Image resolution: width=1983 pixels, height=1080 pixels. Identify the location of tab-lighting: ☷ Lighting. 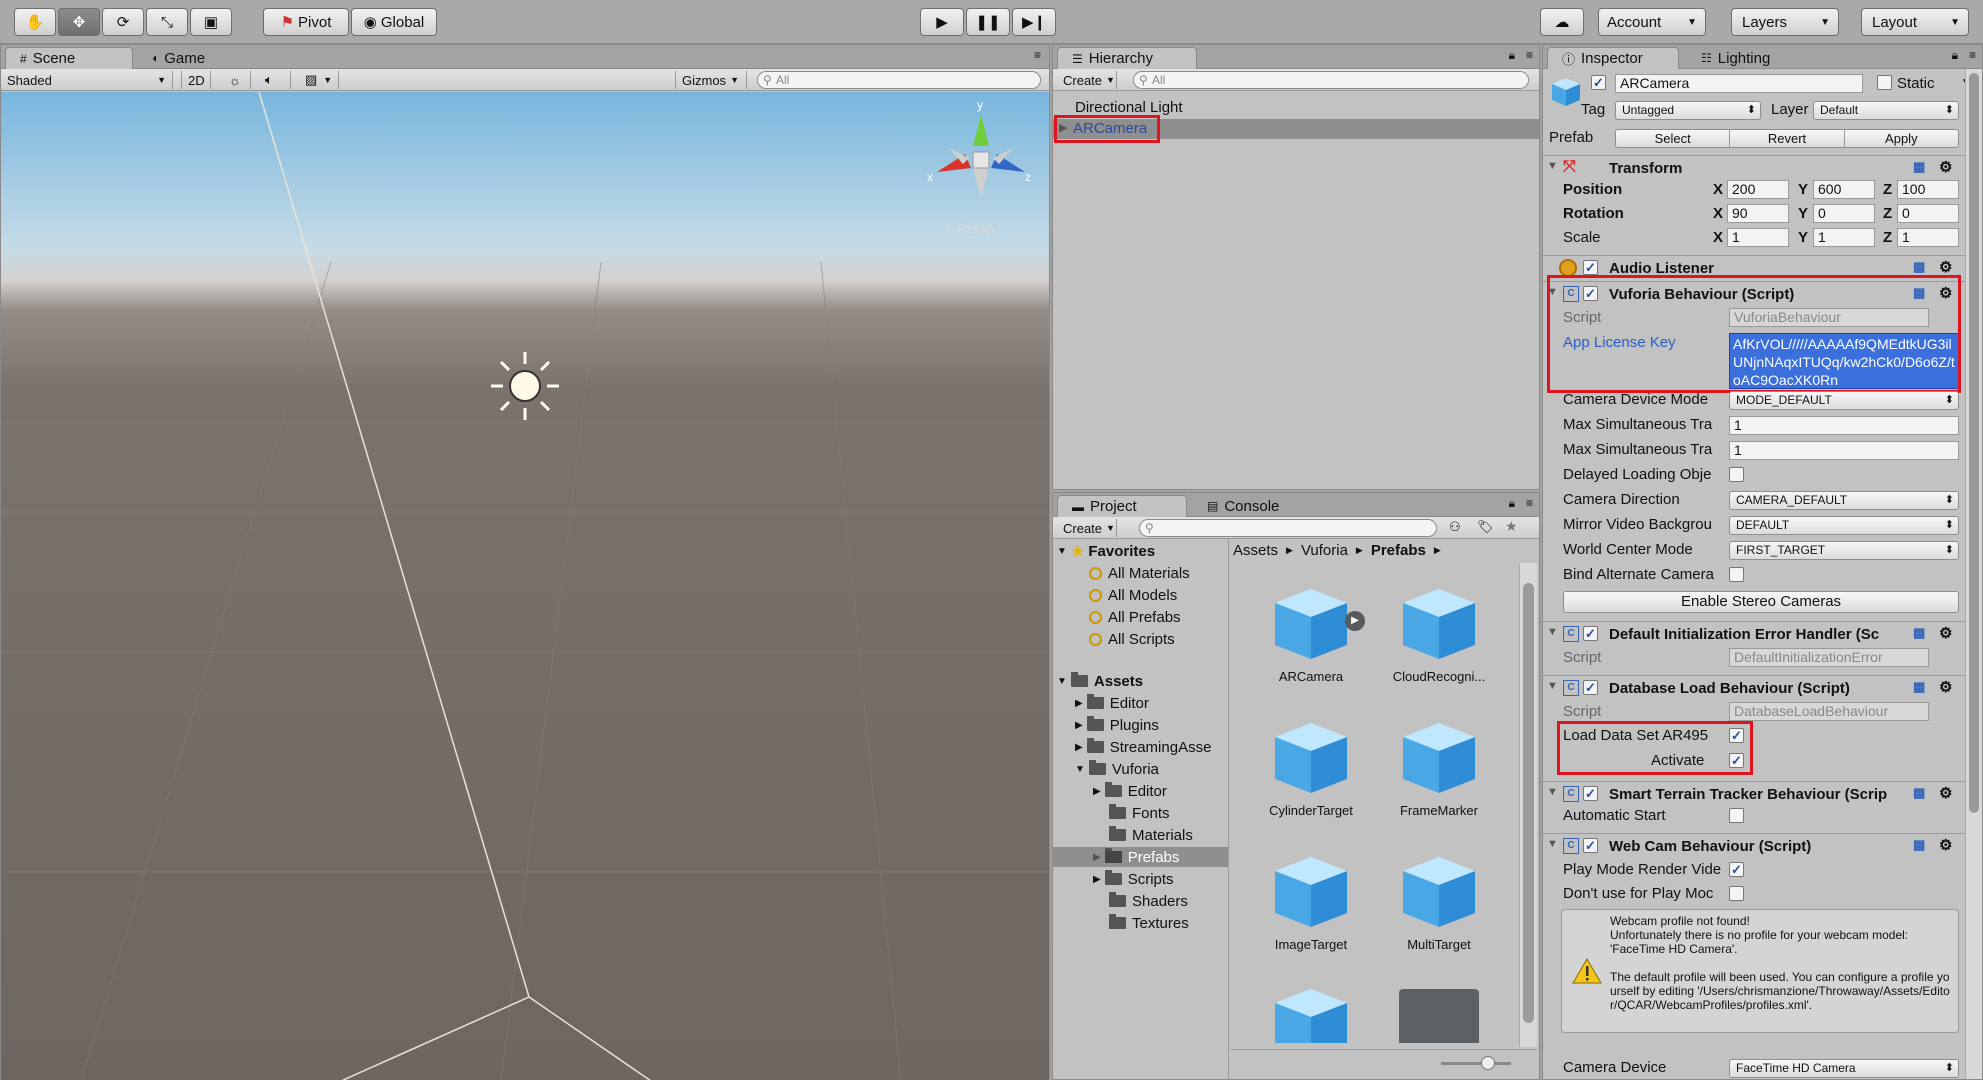
(1752, 58).